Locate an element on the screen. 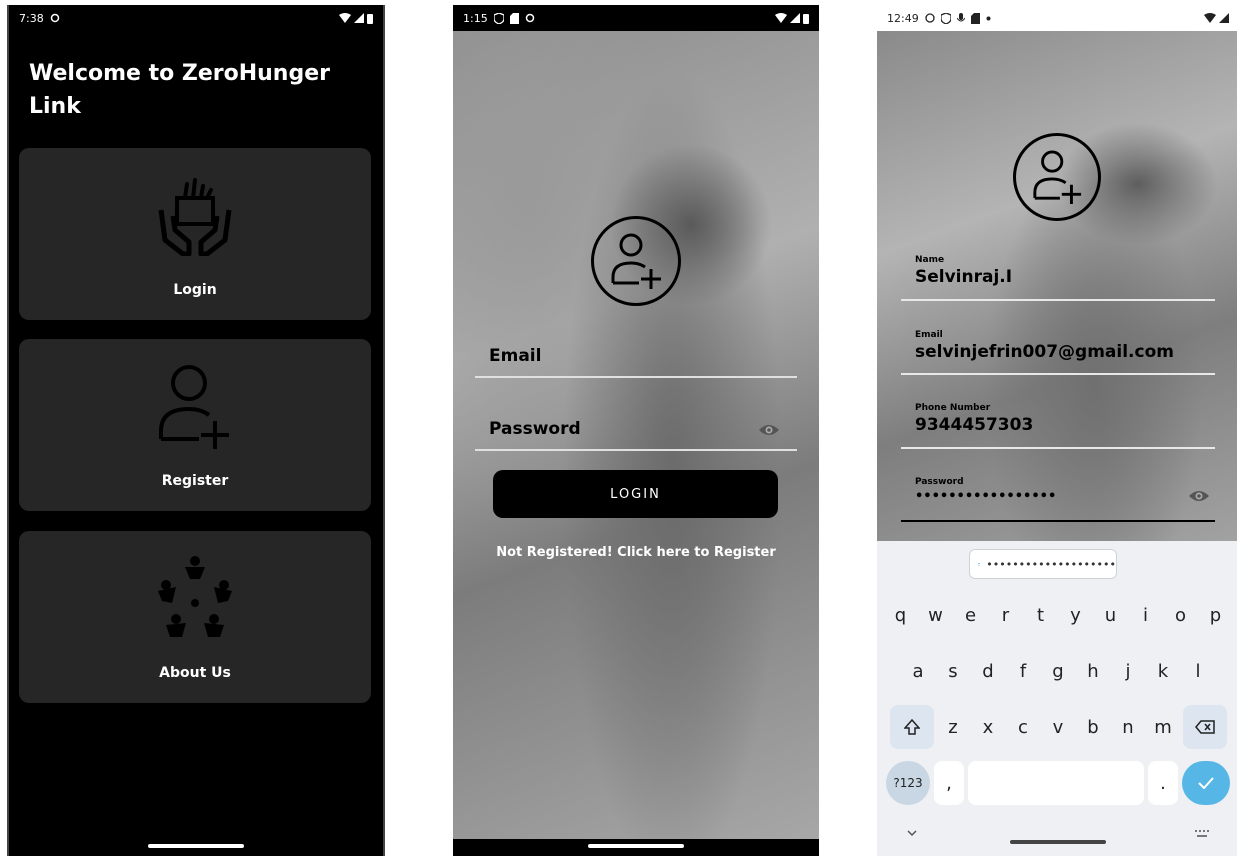 This screenshot has width=1237, height=859. space-key is located at coordinates (1056, 783).